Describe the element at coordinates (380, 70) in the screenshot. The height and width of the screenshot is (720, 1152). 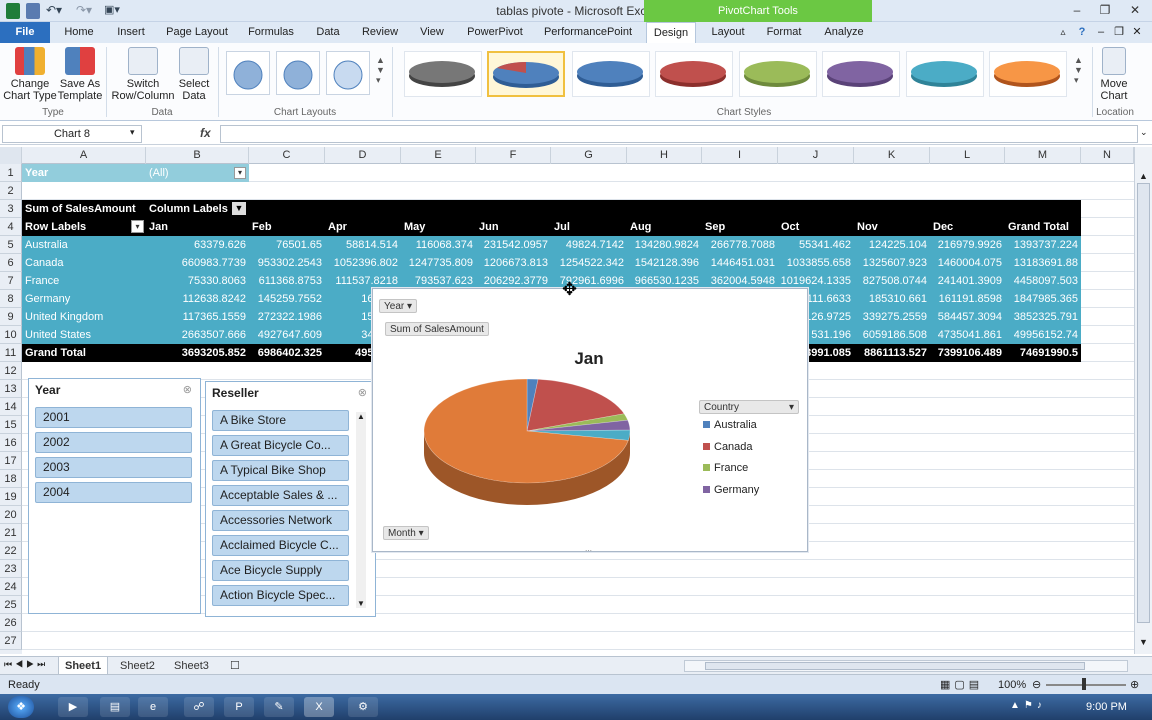
I see `layouts-scroll-icon: ▲ ▼ ▾` at that location.